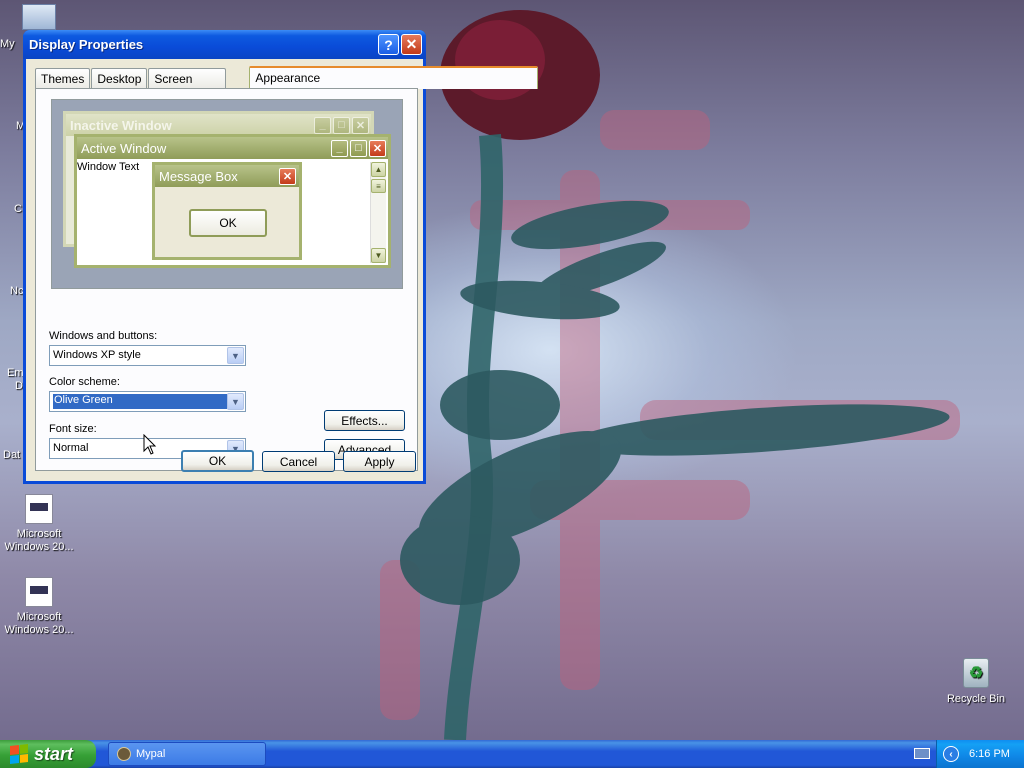 Image resolution: width=1024 pixels, height=768 pixels. What do you see at coordinates (121, 125) in the screenshot?
I see `inactive-window-title: Inactive Window` at bounding box center [121, 125].